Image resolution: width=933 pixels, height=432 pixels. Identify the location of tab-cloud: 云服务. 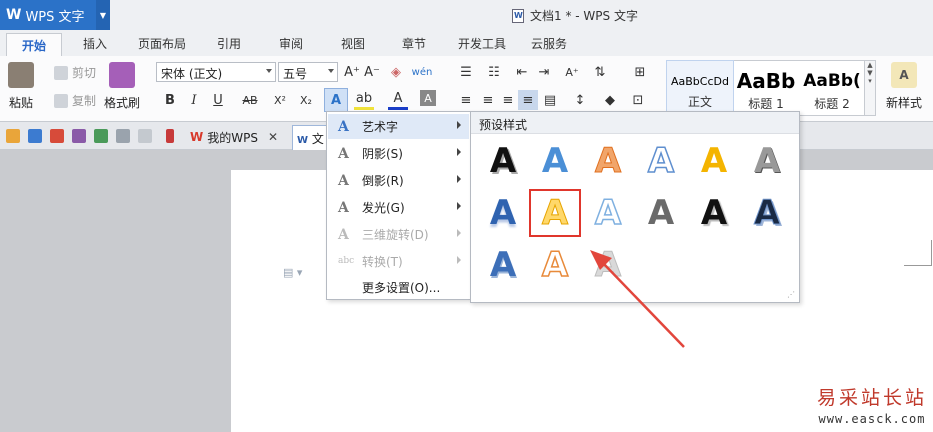
(549, 43).